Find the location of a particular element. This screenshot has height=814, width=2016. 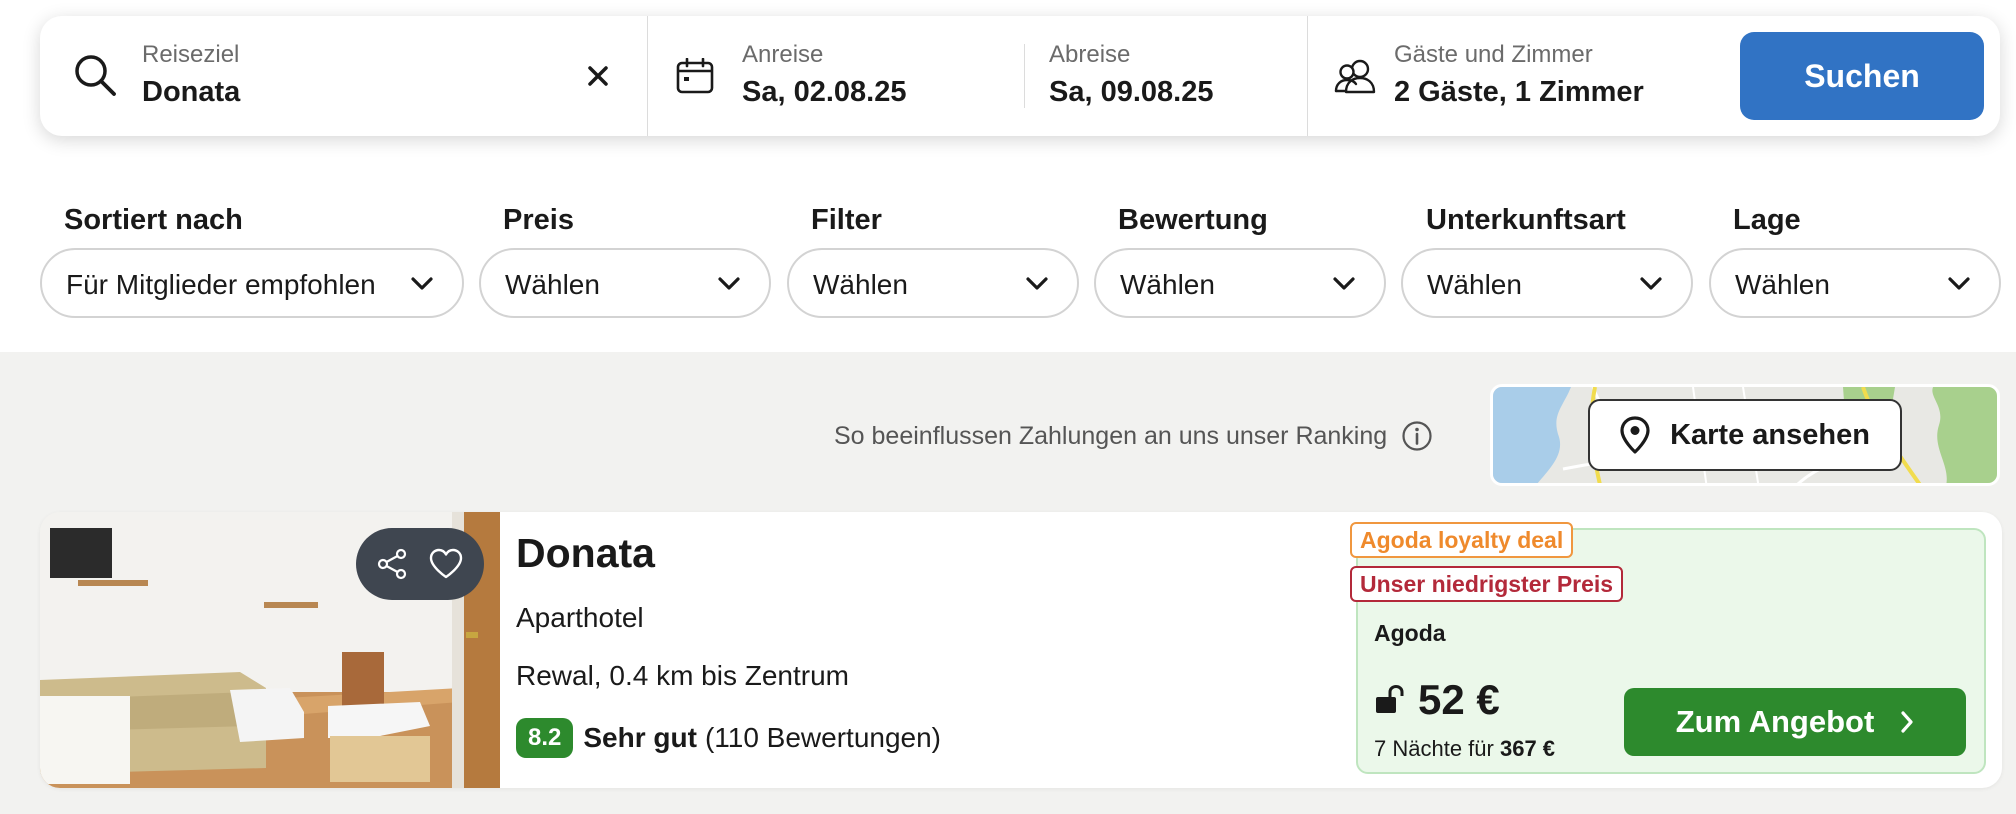

checkout-field: Abreise Sa, 09.08.25 is located at coordinates (1166, 76).